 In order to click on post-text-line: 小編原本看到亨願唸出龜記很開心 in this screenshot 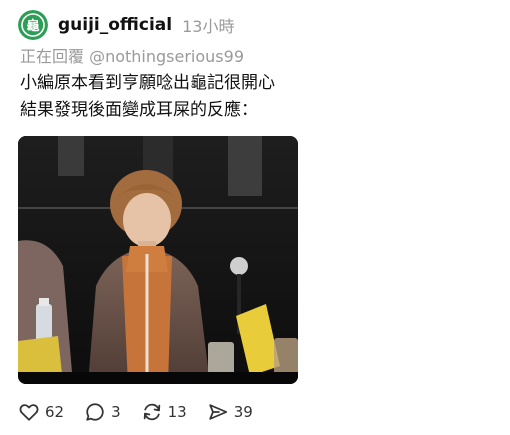, I will do `click(147, 83)`.